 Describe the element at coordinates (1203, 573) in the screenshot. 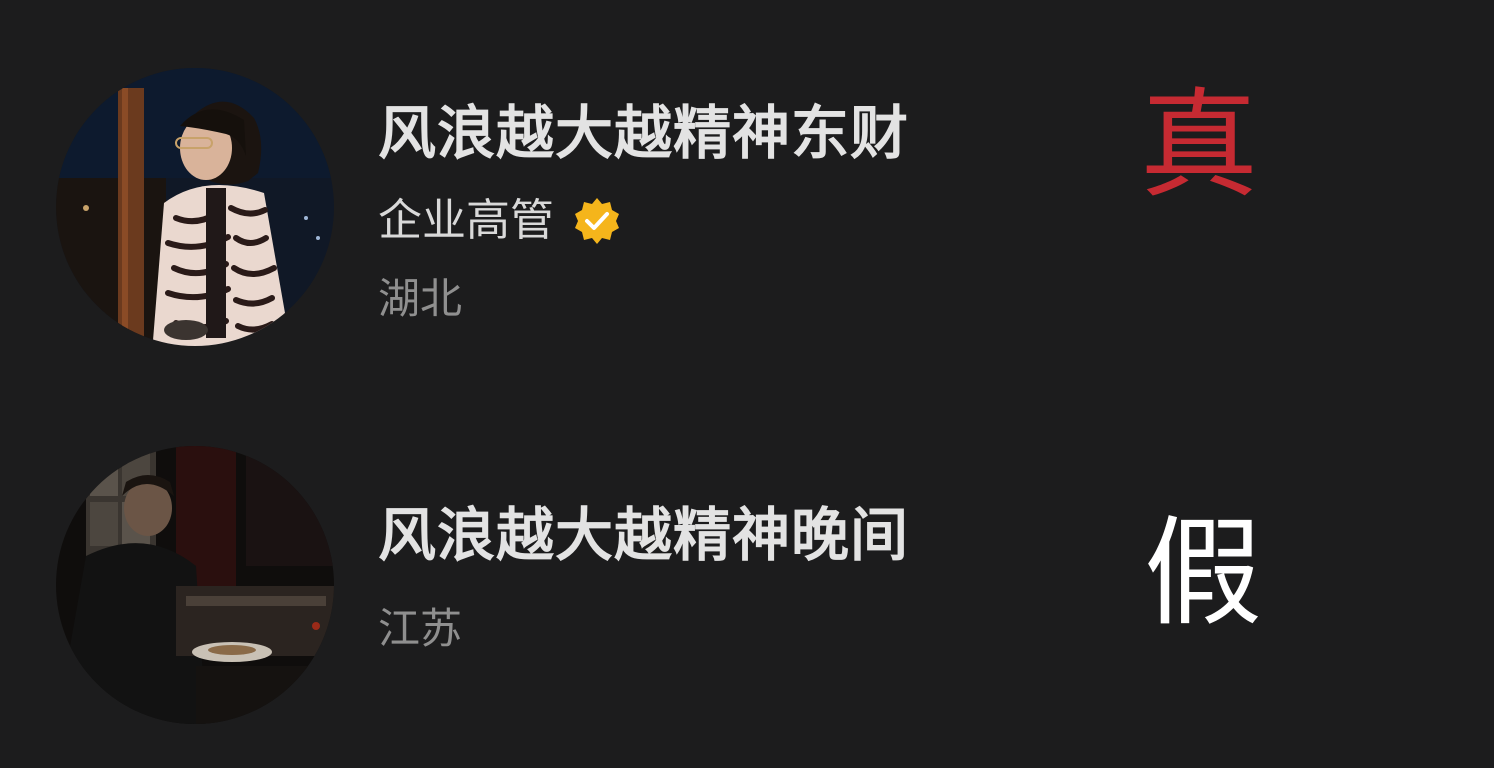

I see `verdict-label: 假` at that location.